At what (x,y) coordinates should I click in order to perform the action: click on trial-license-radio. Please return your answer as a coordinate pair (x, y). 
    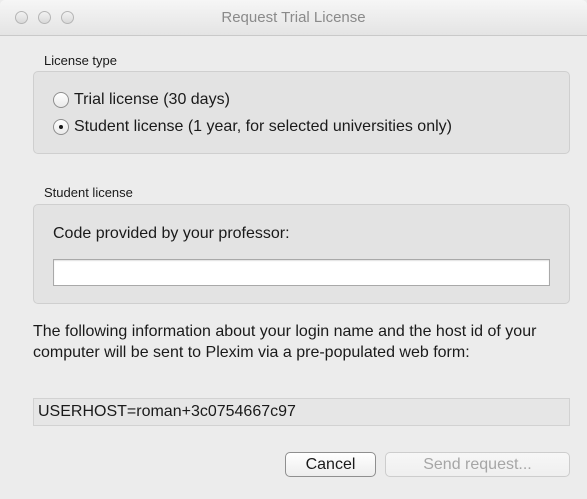
    Looking at the image, I should click on (61, 100).